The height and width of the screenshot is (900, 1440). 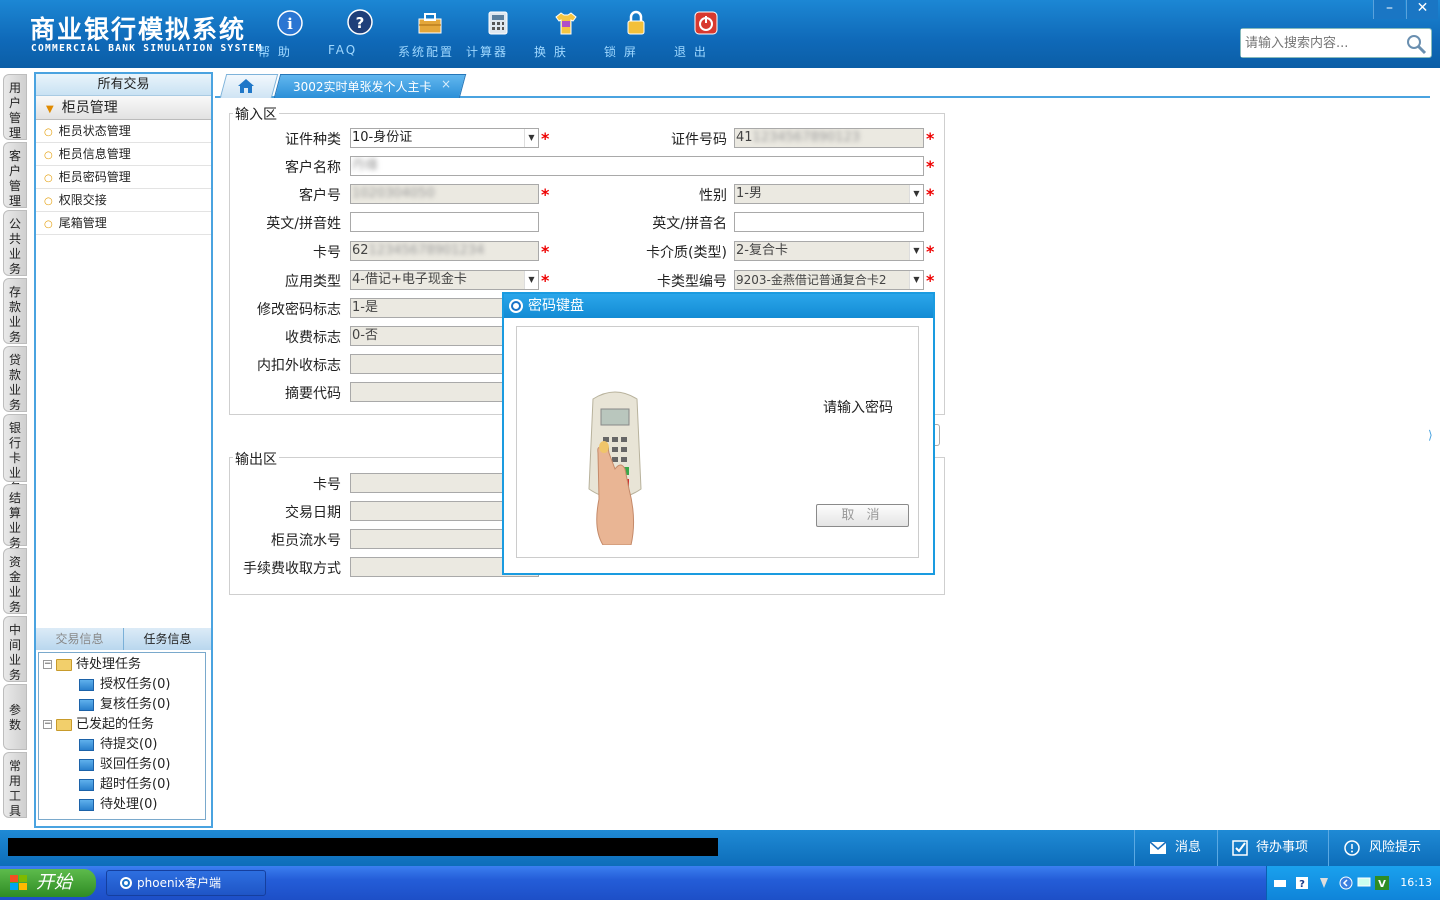 I want to click on en-surname-field, so click(x=444, y=222).